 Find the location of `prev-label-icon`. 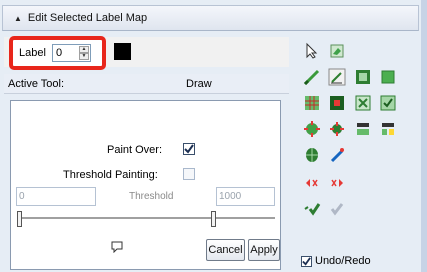

prev-label-icon is located at coordinates (312, 183).